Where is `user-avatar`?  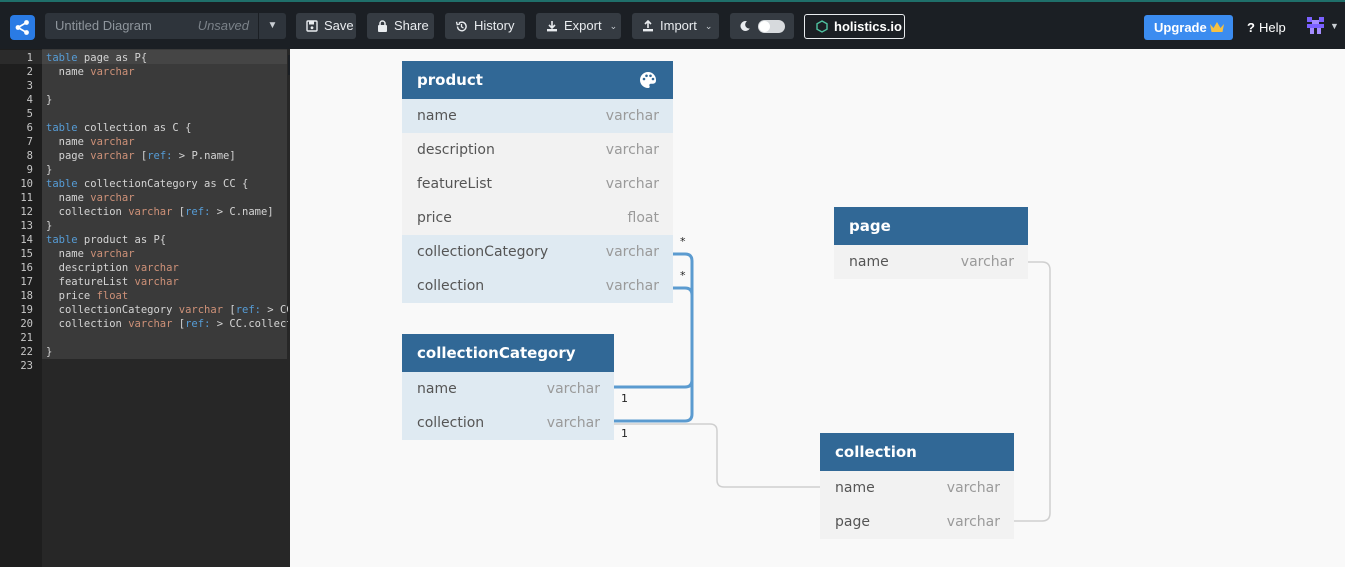
user-avatar is located at coordinates (1315, 25).